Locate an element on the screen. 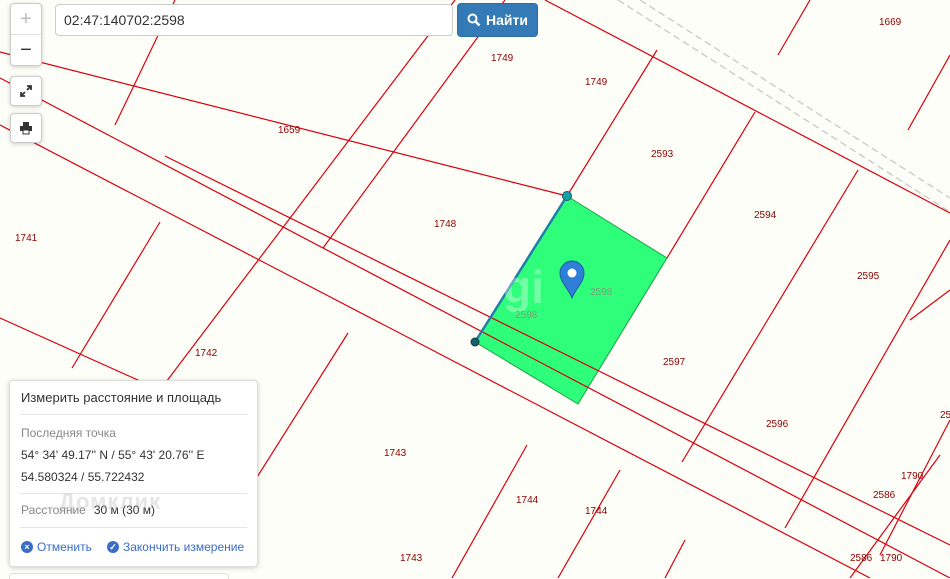  parcel-label: 2595 is located at coordinates (868, 276).